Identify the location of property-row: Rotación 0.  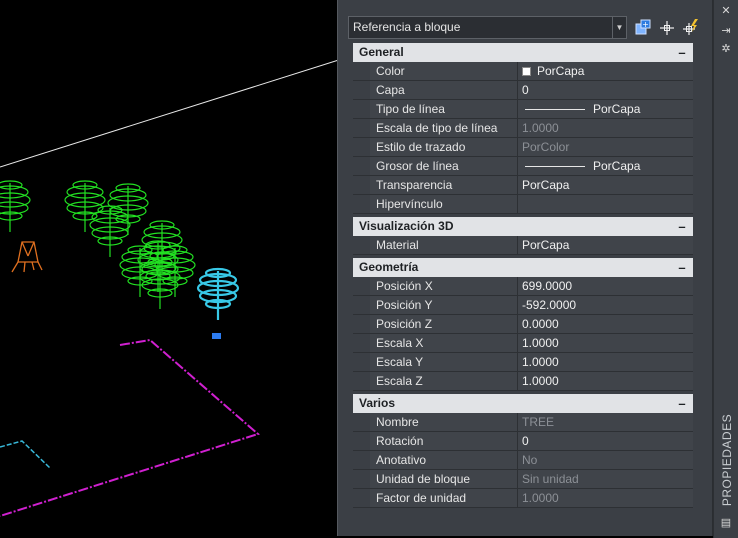
(523, 441).